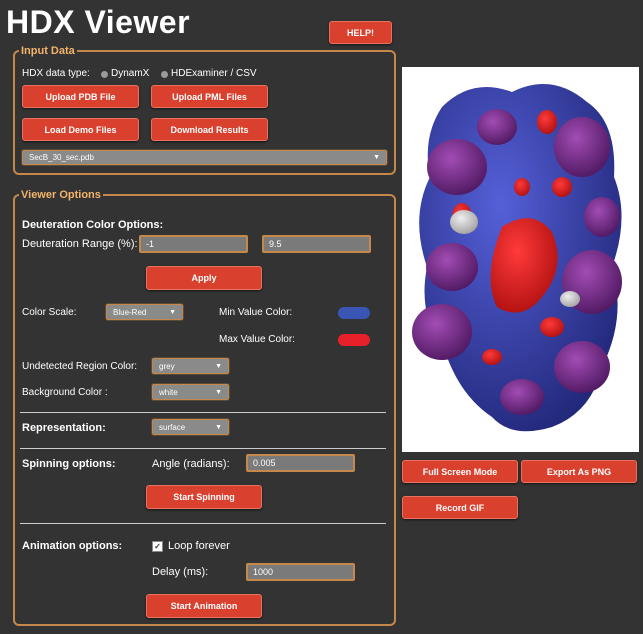  What do you see at coordinates (460, 471) in the screenshot?
I see `full-screen-button: Full Screen Mode` at bounding box center [460, 471].